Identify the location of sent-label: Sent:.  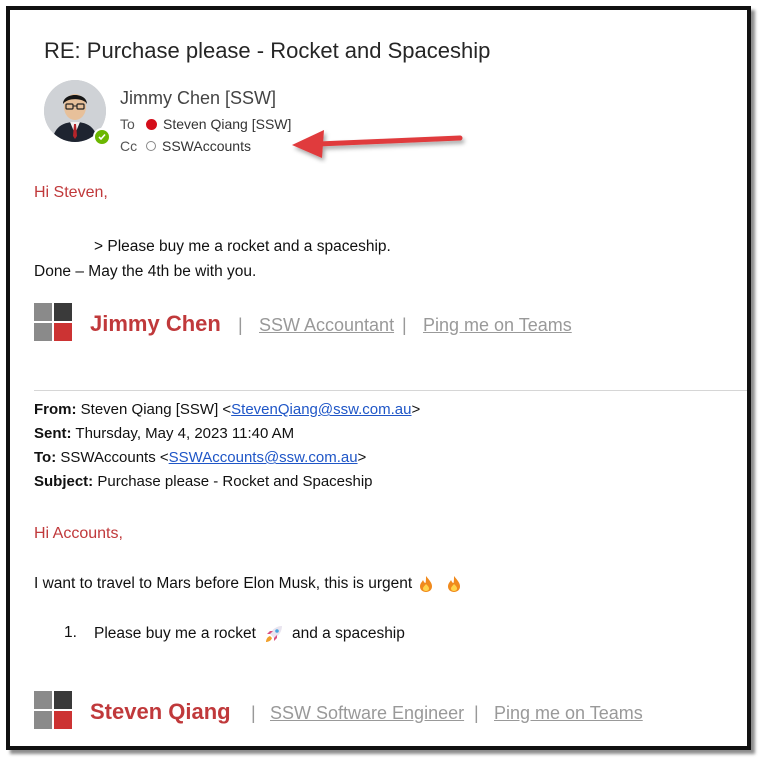
(53, 433).